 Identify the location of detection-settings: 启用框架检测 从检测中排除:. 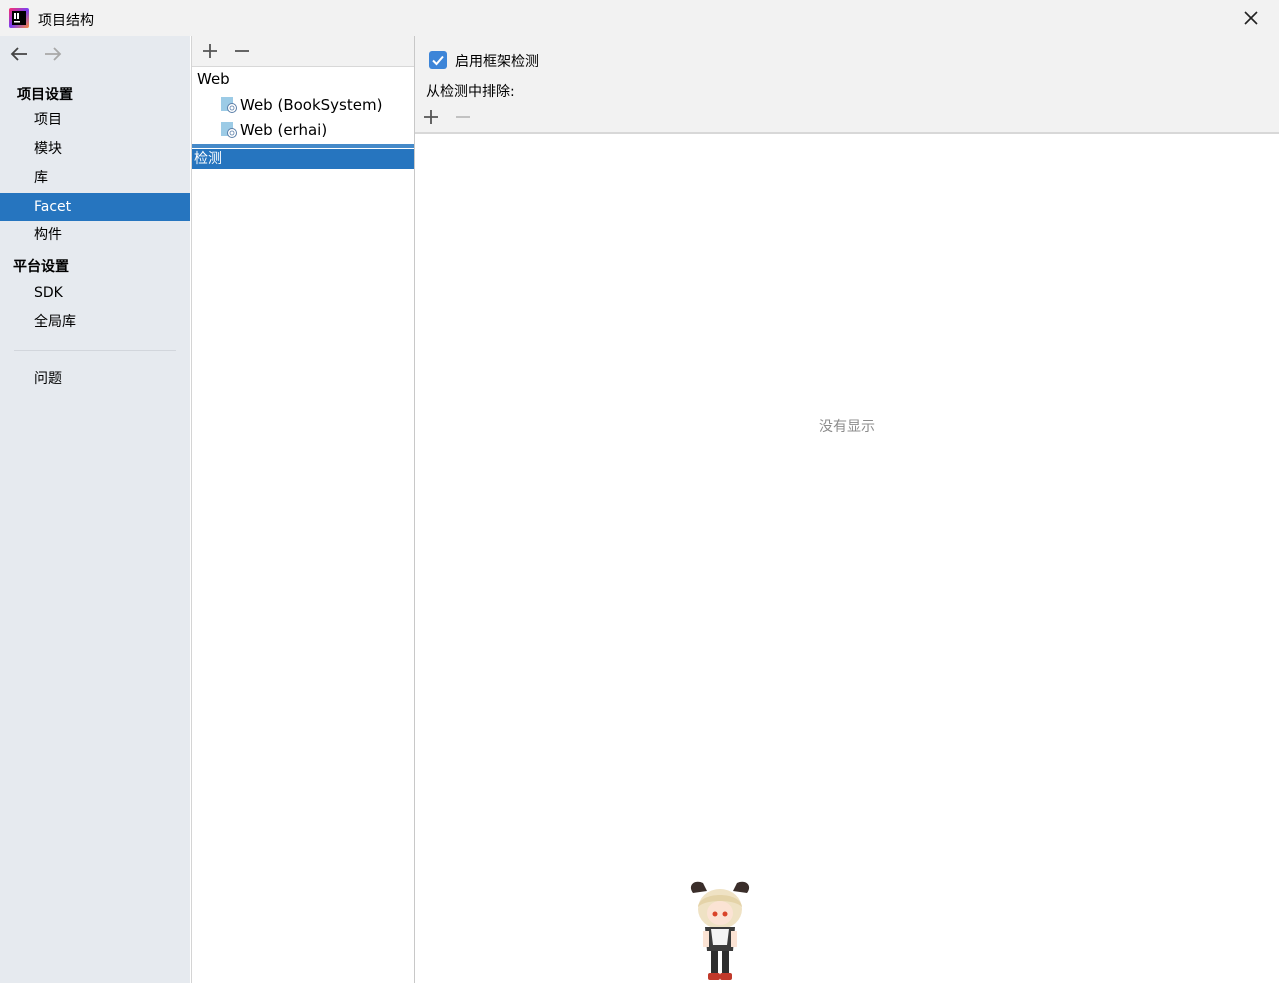
(847, 85).